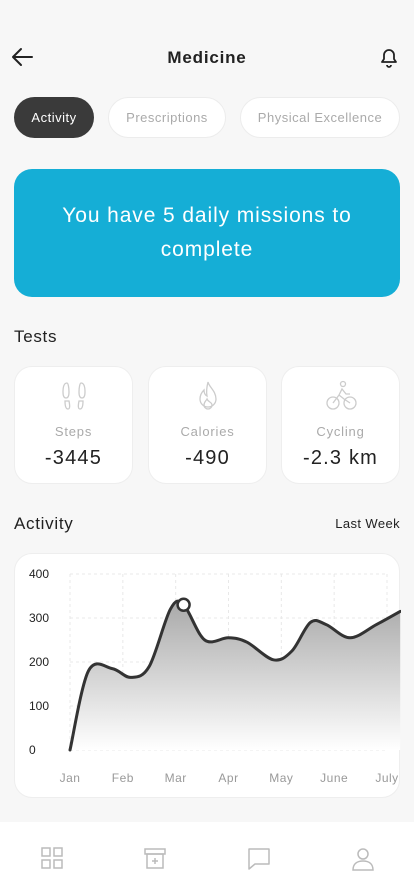 The image size is (414, 896). Describe the element at coordinates (340, 431) in the screenshot. I see `cycling-label: Cycling` at that location.